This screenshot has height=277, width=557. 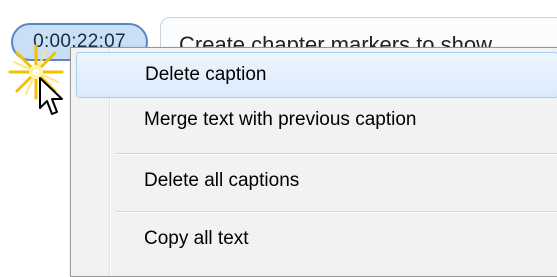 What do you see at coordinates (316, 121) in the screenshot?
I see `menu-item-merge-text: Merge text with previous caption` at bounding box center [316, 121].